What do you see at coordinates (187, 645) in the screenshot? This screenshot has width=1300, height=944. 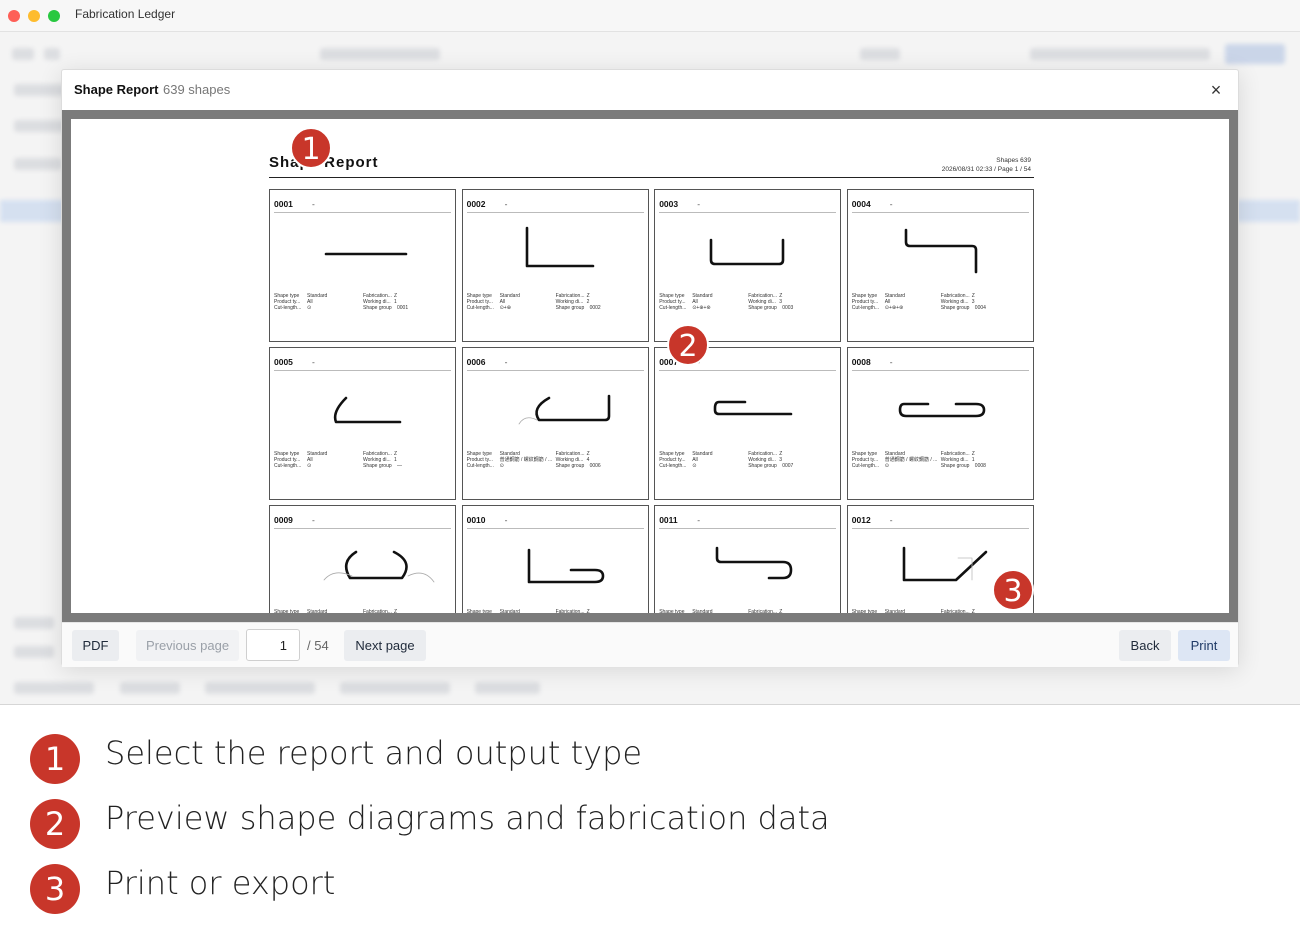 I see `previous-page-button: Previous page` at bounding box center [187, 645].